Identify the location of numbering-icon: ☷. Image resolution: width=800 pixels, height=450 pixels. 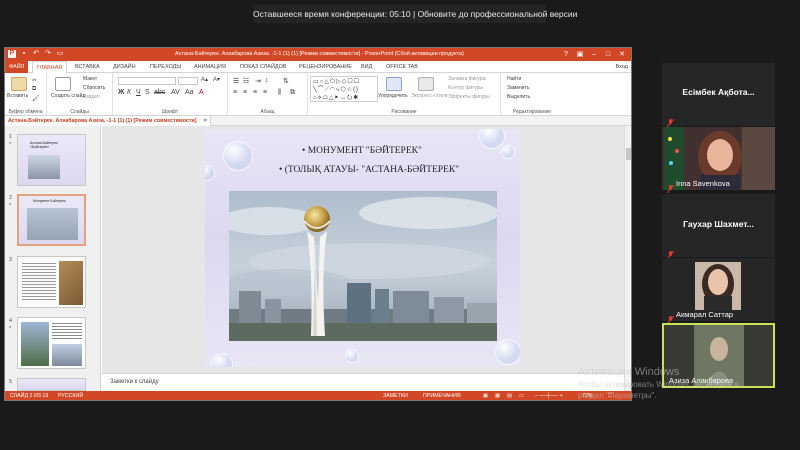
(246, 81).